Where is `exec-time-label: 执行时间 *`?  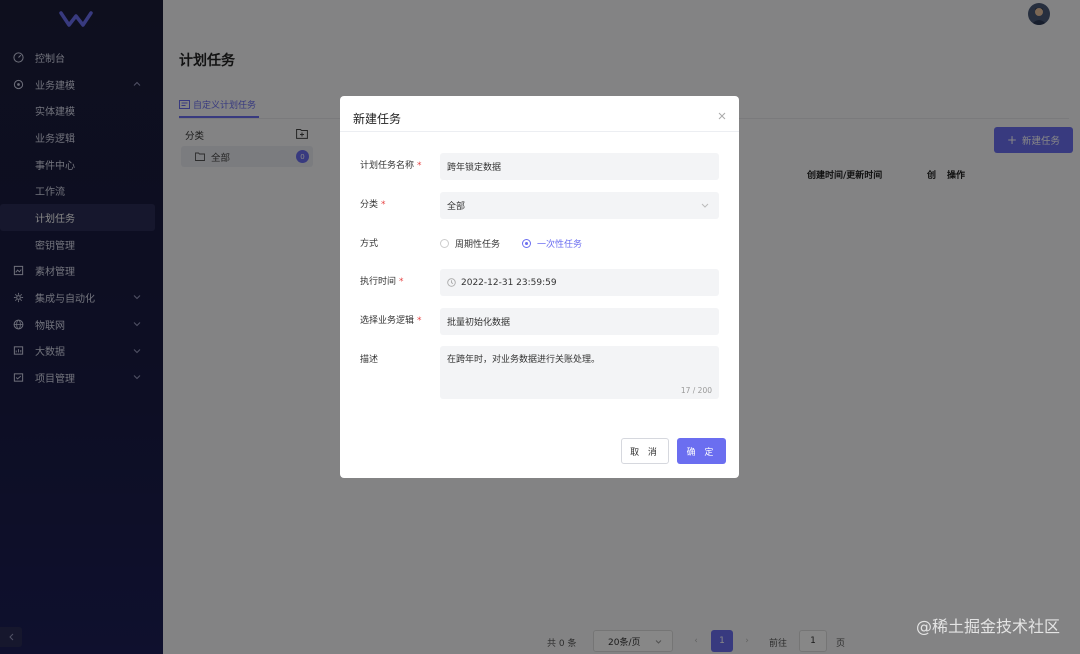 exec-time-label: 执行时间 * is located at coordinates (382, 280).